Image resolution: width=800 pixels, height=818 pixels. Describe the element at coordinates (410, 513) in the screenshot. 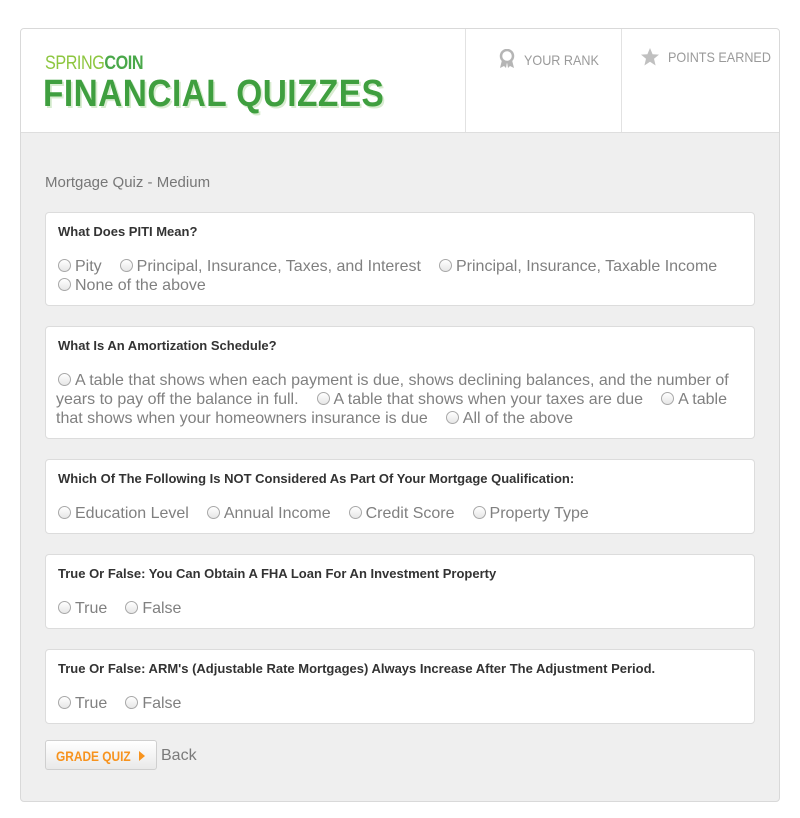

I see `answer-label: Credit Score` at that location.